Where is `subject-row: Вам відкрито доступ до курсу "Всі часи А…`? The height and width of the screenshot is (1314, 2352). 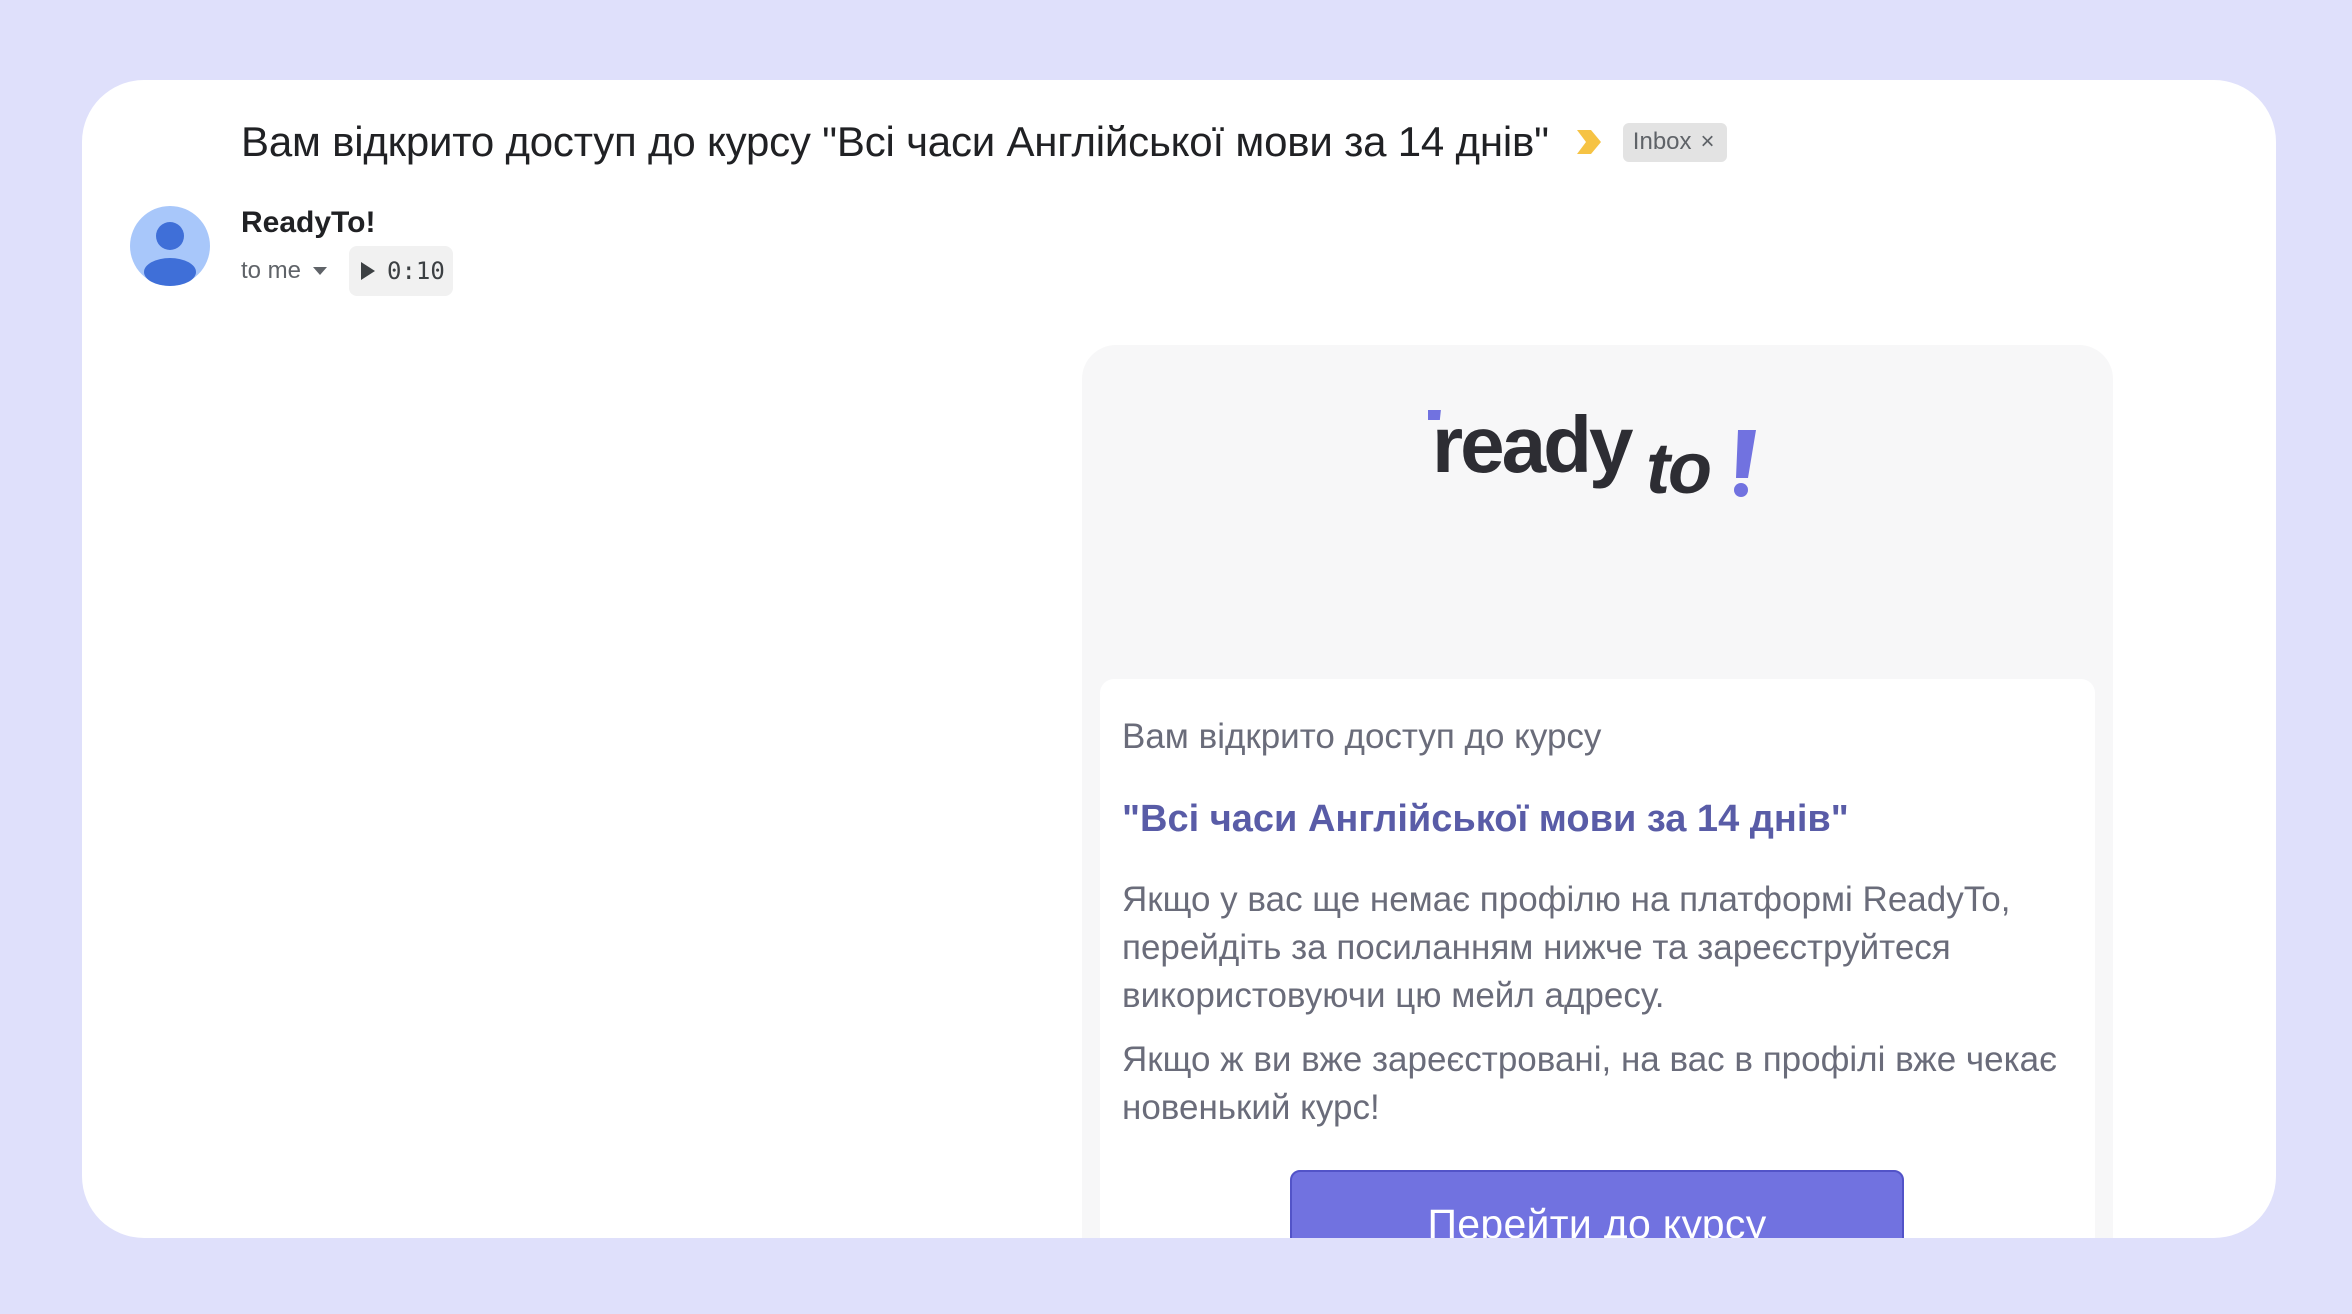
subject-row: Вам відкрито доступ до курсу "Всі часи А… is located at coordinates (984, 142).